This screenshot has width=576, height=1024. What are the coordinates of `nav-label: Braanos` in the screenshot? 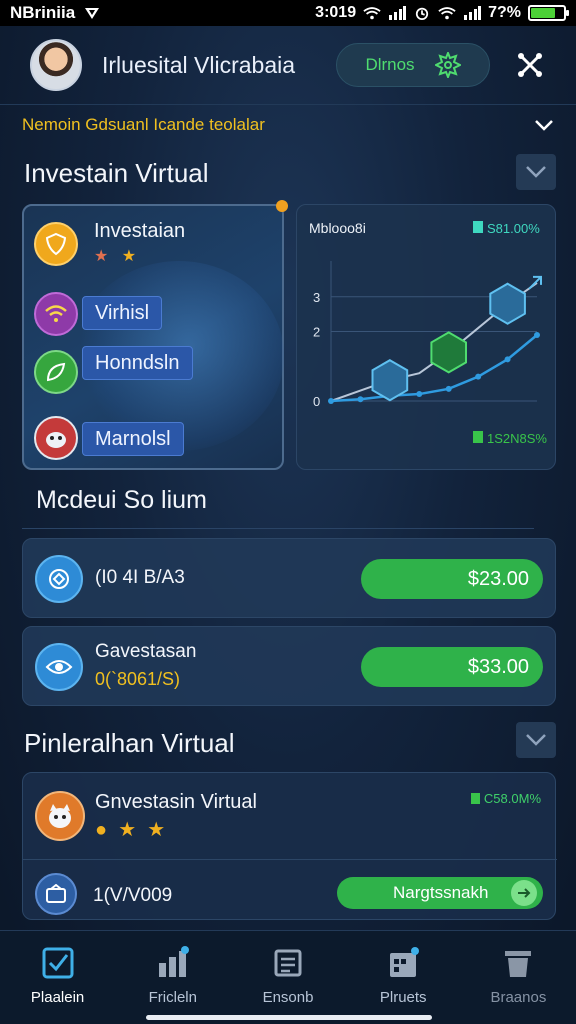 It's located at (518, 997).